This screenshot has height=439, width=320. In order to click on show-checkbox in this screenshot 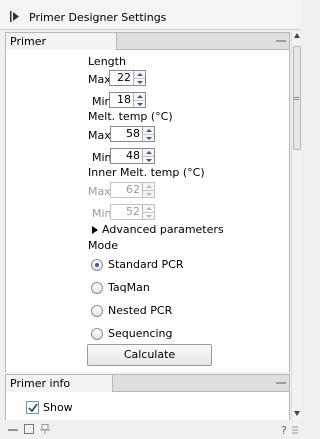, I will do `click(32, 407)`.